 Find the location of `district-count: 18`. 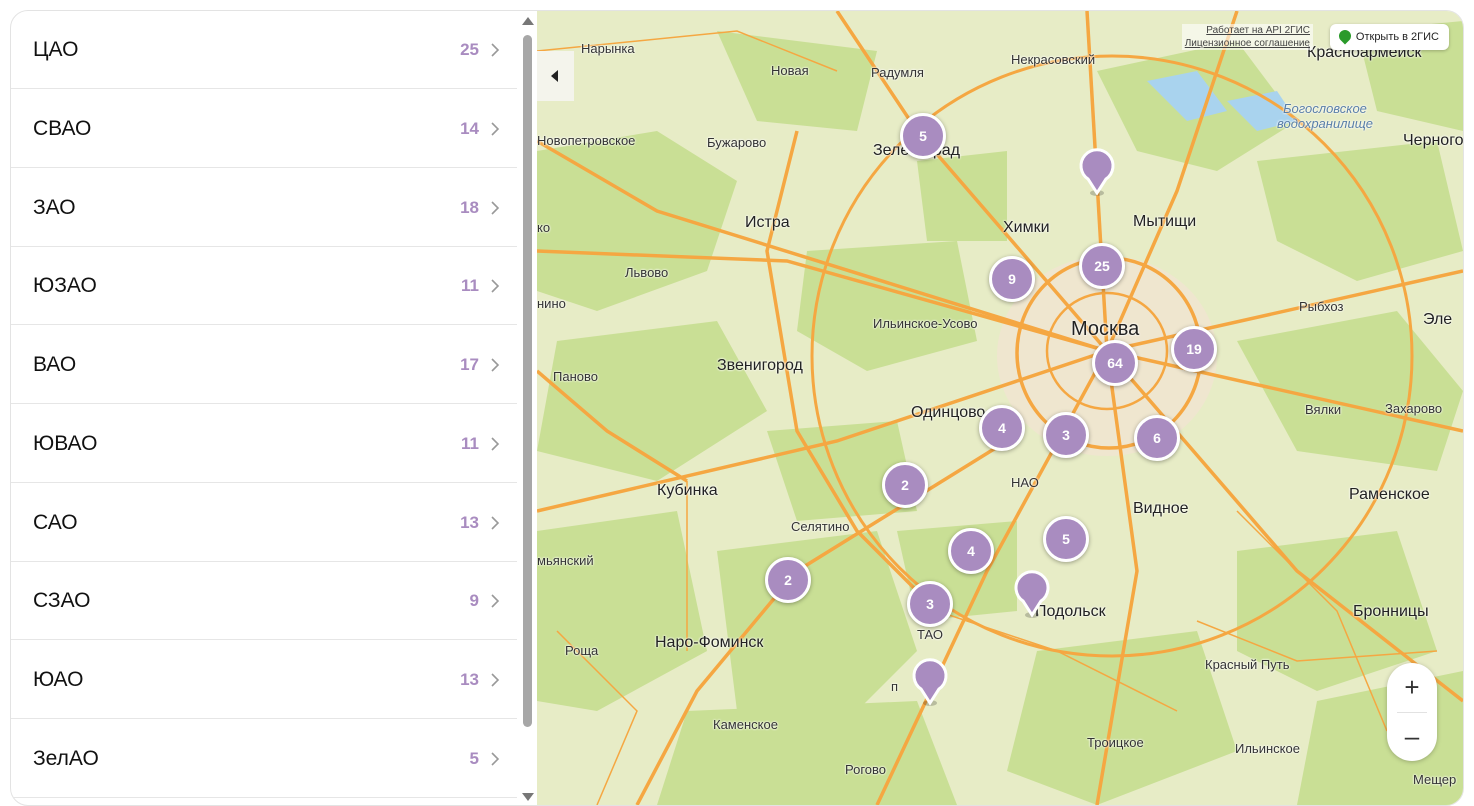

district-count: 18 is located at coordinates (469, 207).